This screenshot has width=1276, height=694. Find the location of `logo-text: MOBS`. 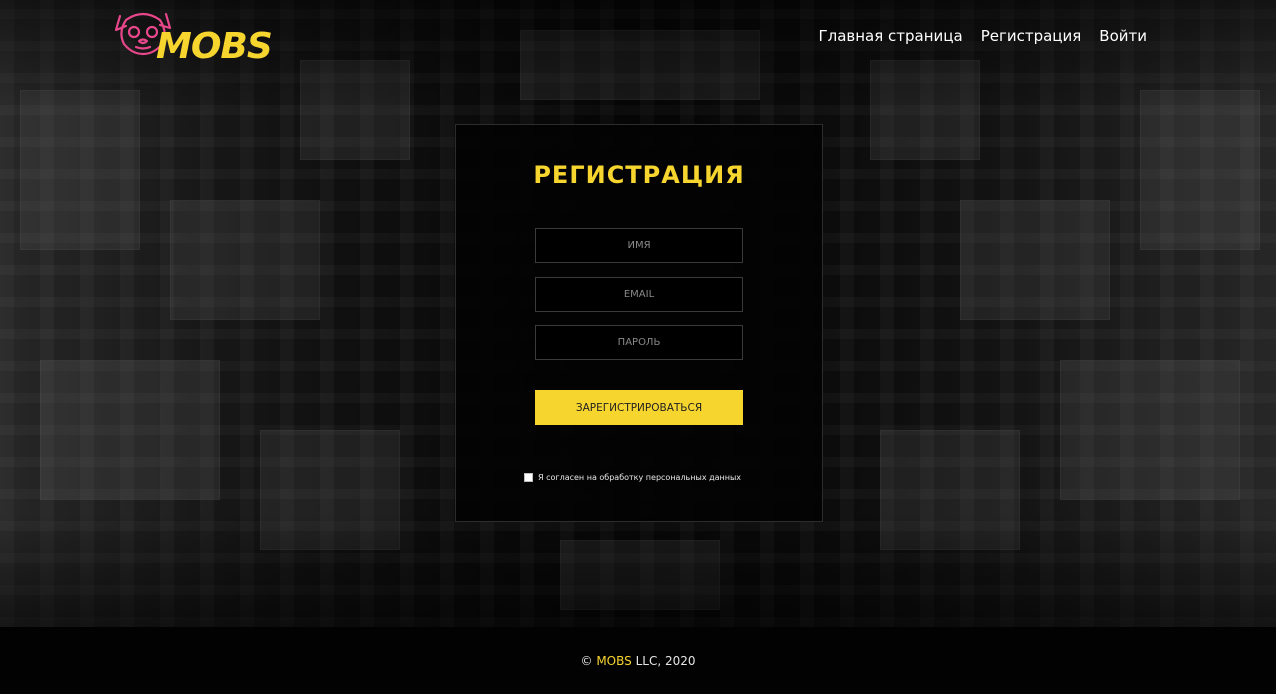

logo-text: MOBS is located at coordinates (214, 46).